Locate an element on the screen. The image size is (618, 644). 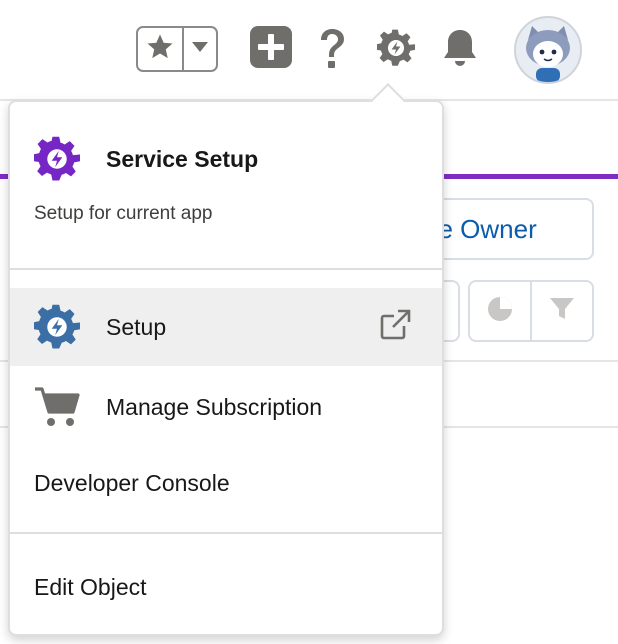
help-button is located at coordinates (332, 50).